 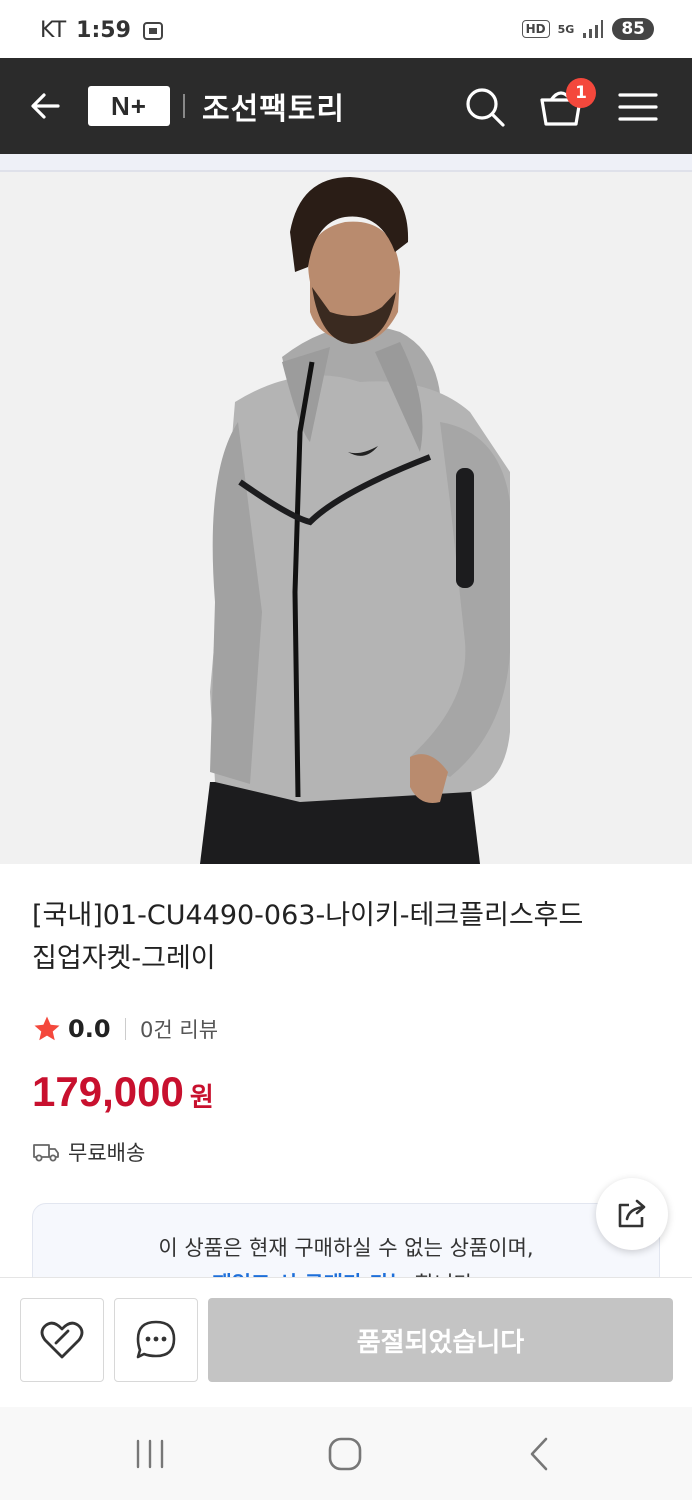 What do you see at coordinates (46, 1153) in the screenshot?
I see `delivery-truck-icon` at bounding box center [46, 1153].